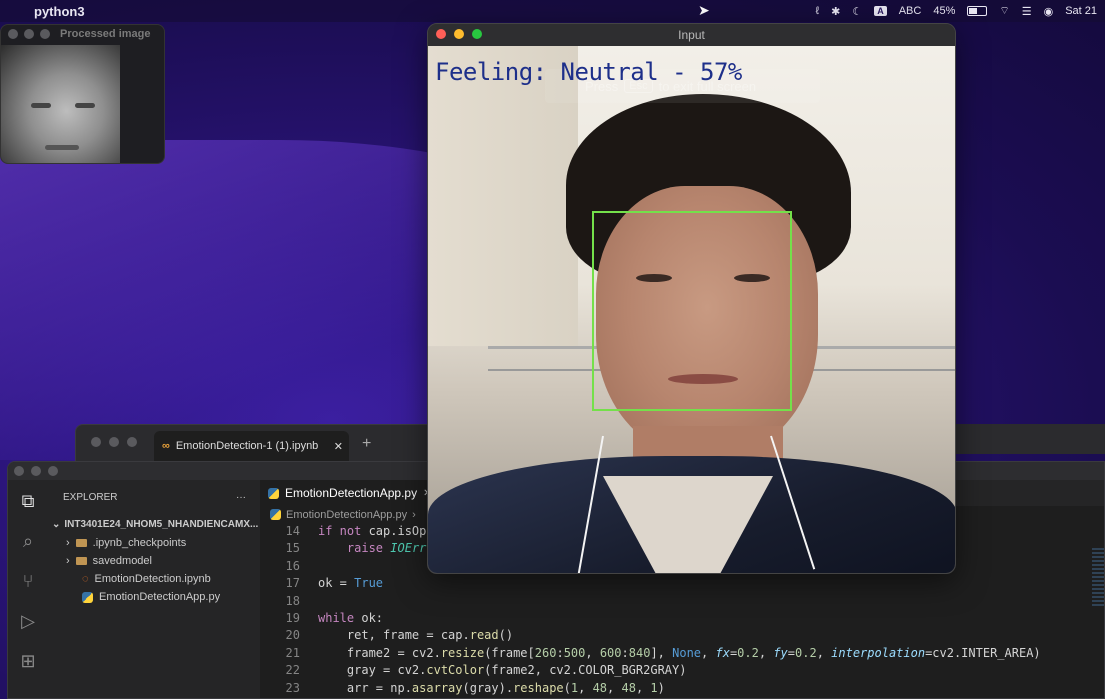  I want to click on face-detection-box, so click(692, 311).